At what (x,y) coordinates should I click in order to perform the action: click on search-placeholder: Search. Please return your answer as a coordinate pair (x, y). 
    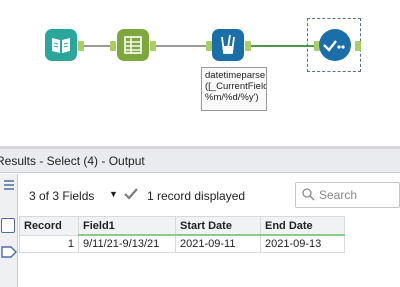
    Looking at the image, I should click on (338, 195).